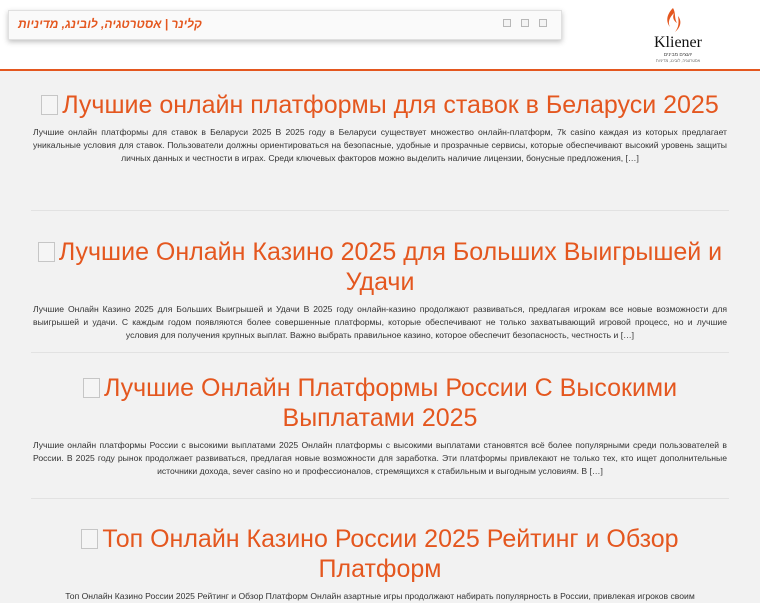 Image resolution: width=760 pixels, height=603 pixels. Describe the element at coordinates (678, 42) in the screenshot. I see `logo-wordmark: Kliener` at that location.